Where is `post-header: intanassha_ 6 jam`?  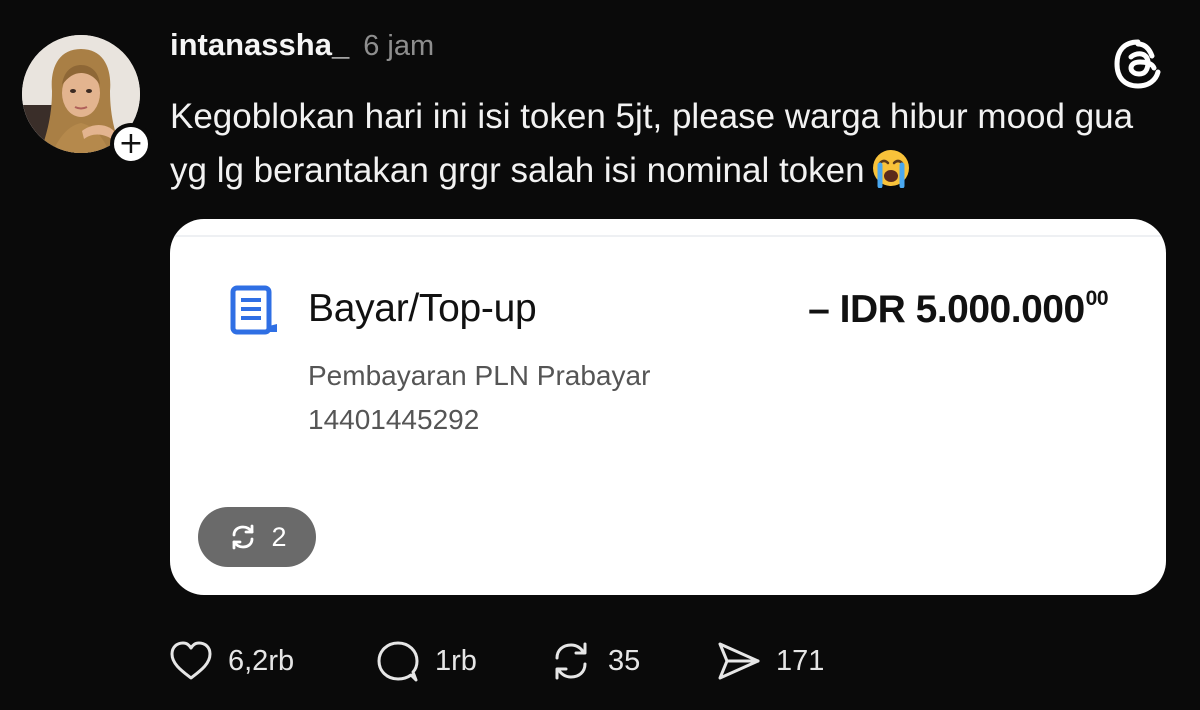
post-header: intanassha_ 6 jam is located at coordinates (302, 45).